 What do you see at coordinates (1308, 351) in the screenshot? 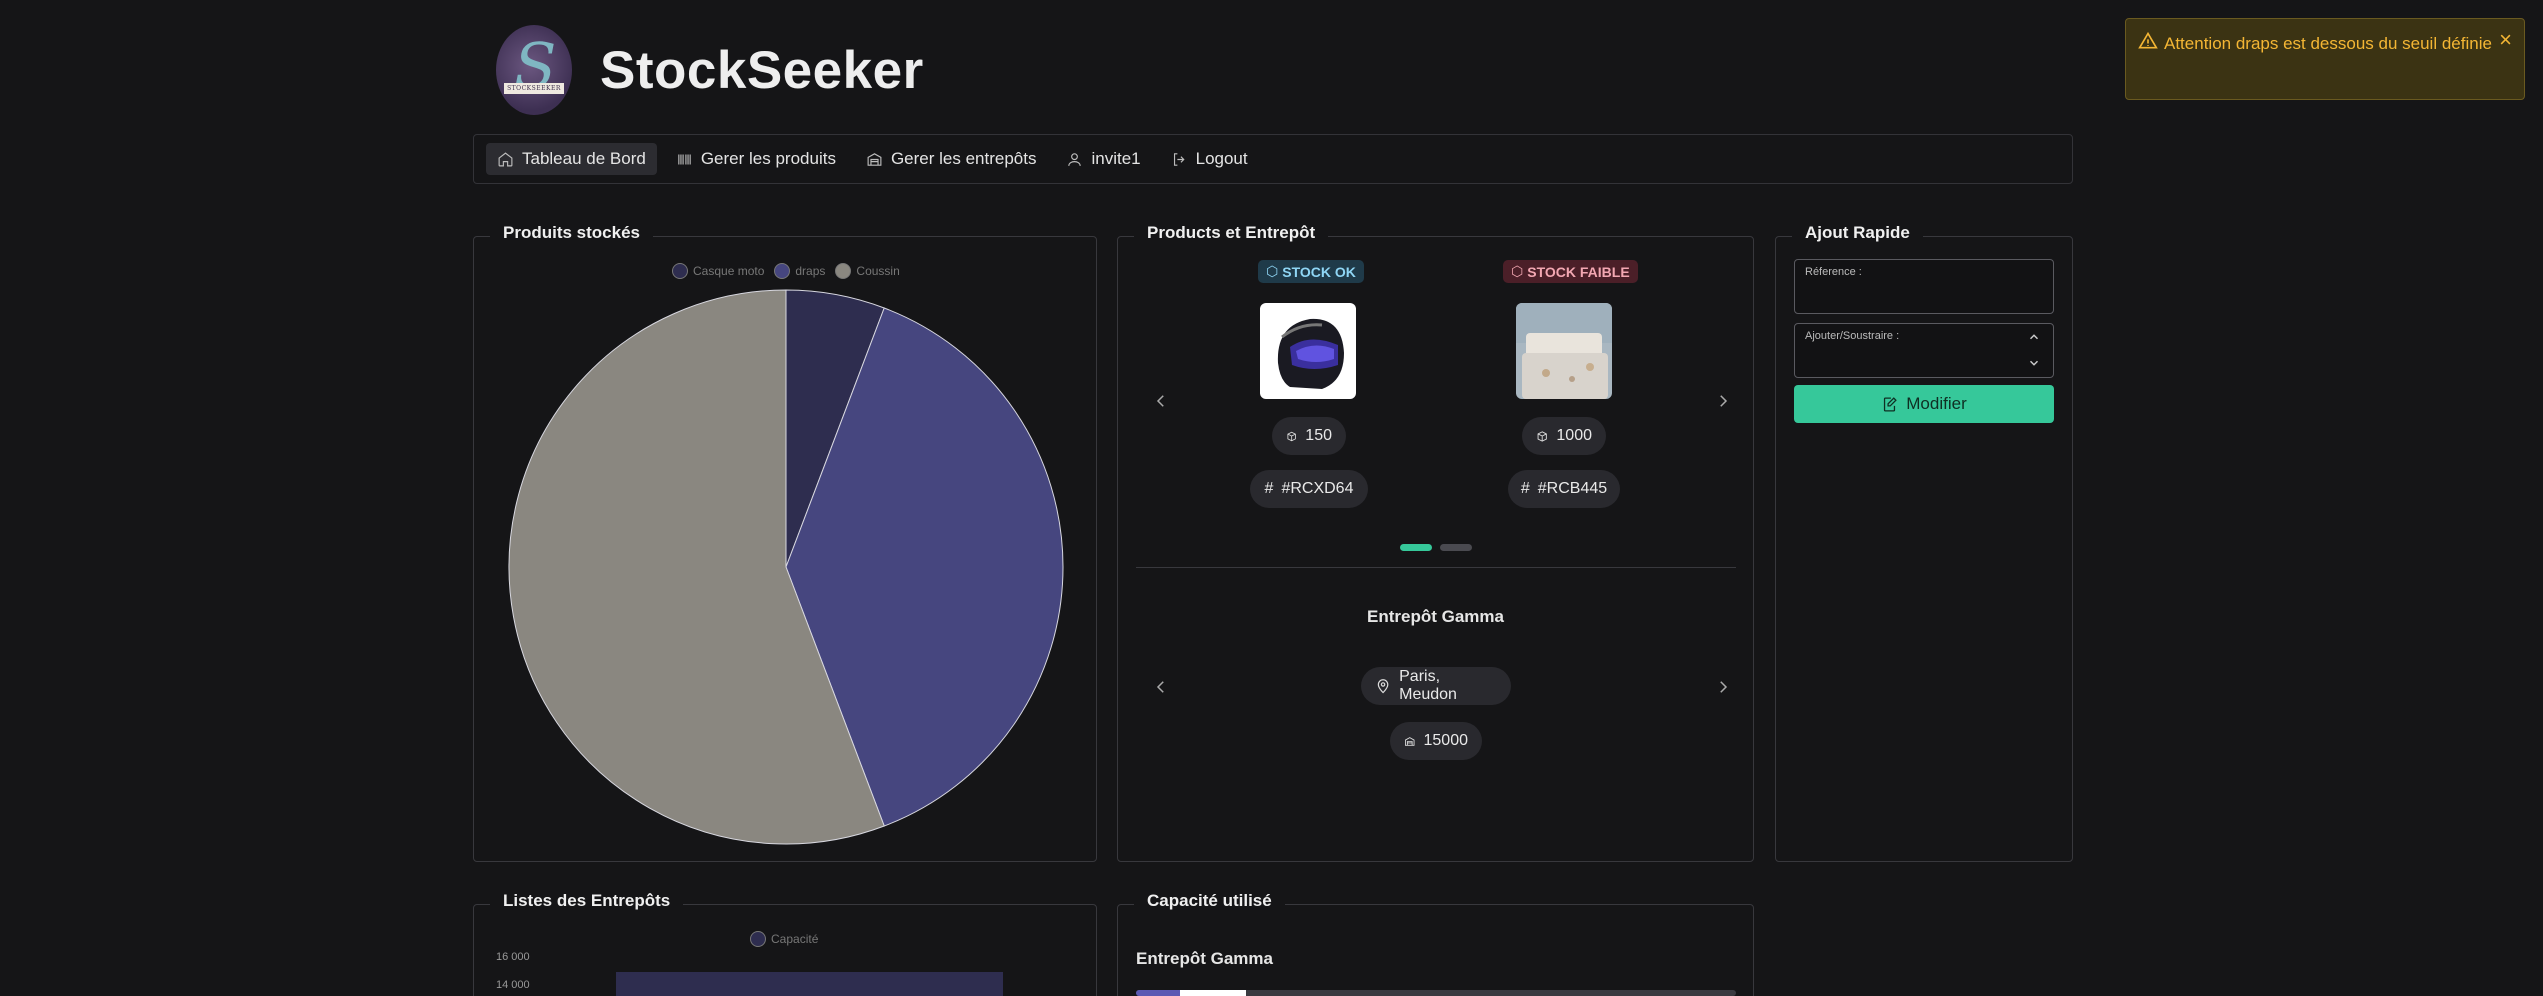
I see `product-image-helmet` at bounding box center [1308, 351].